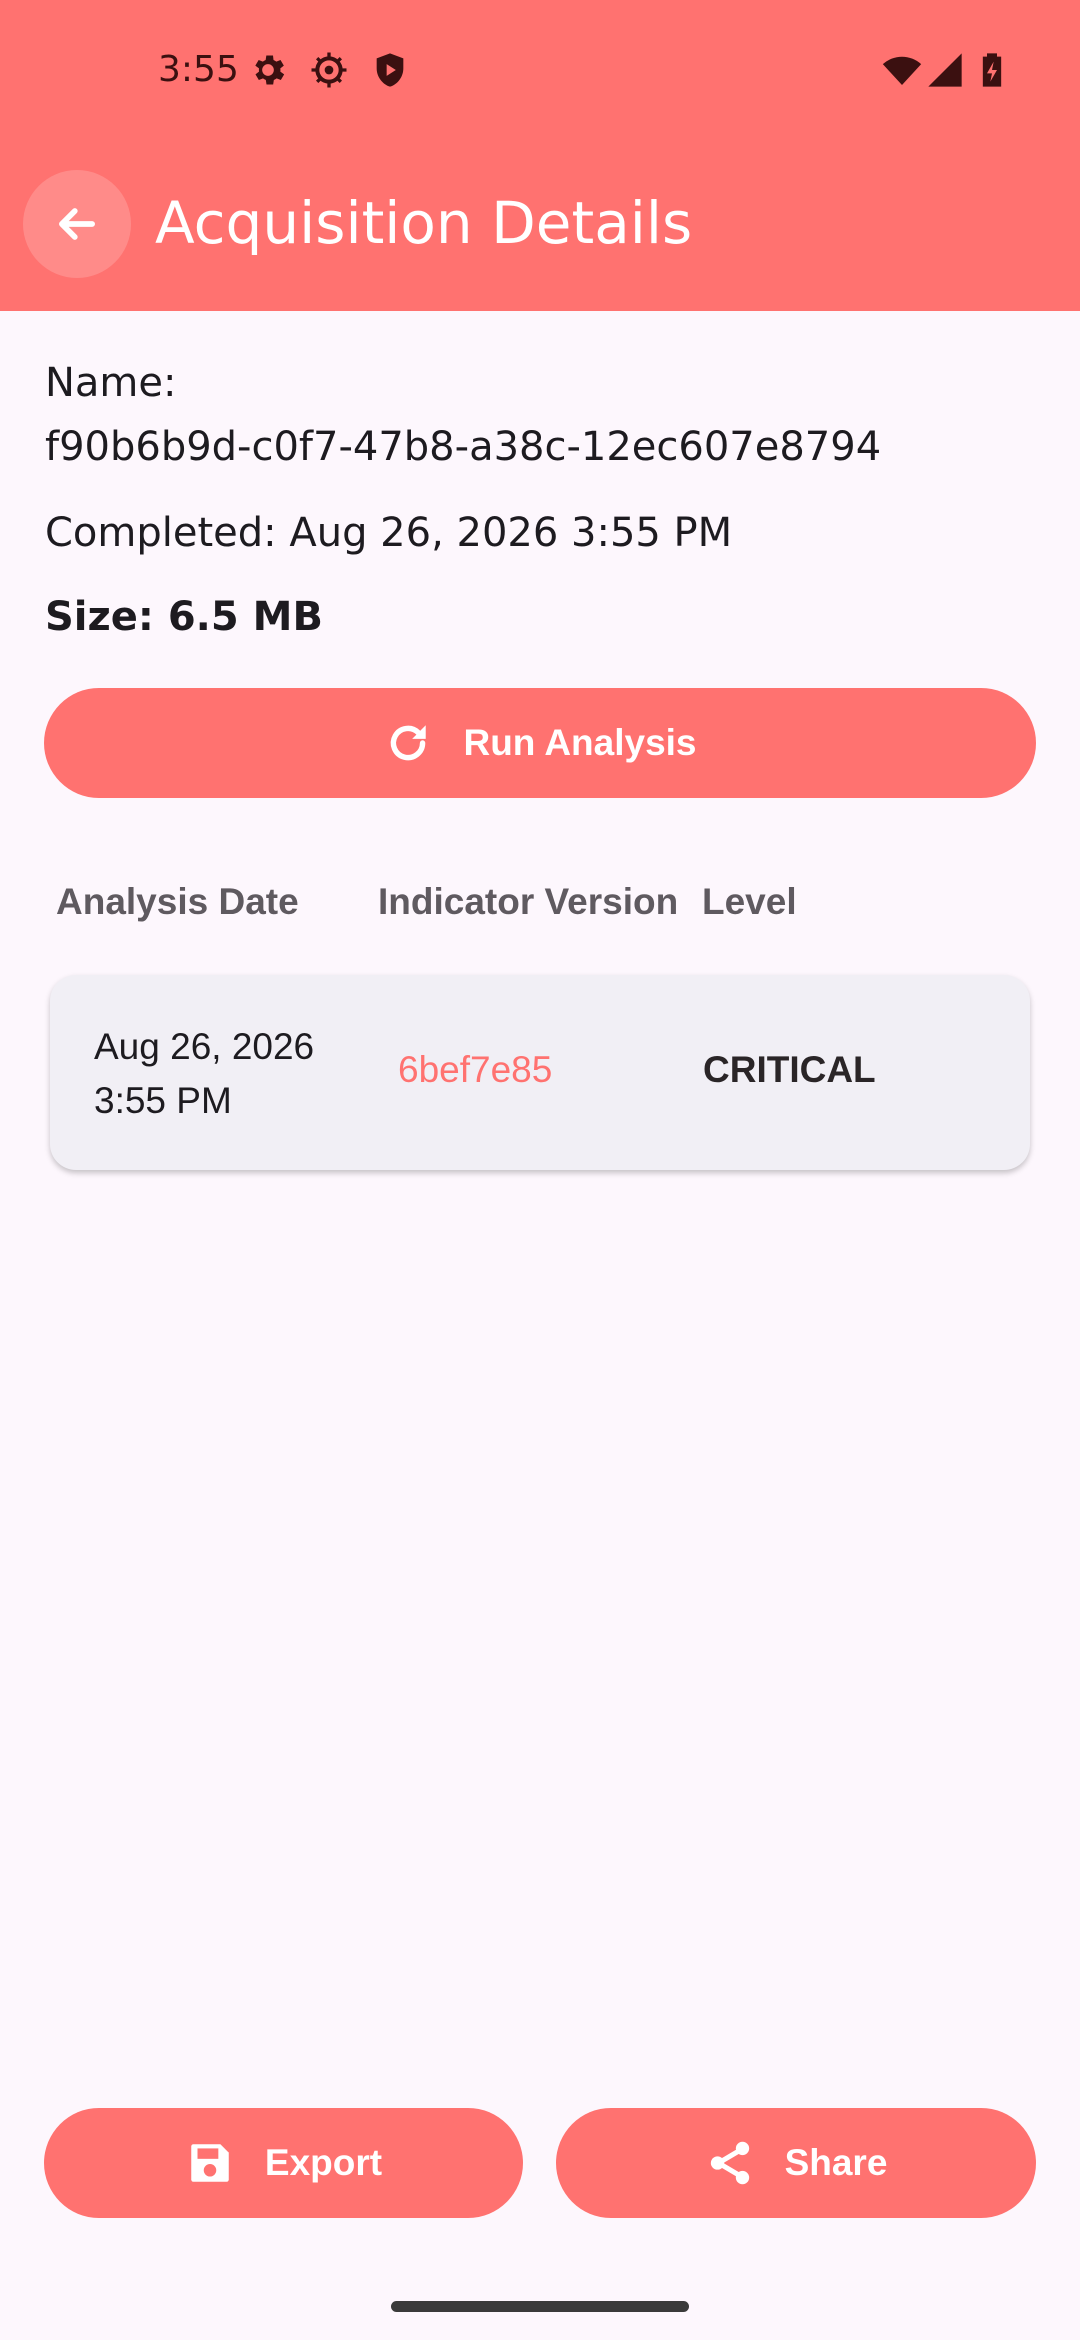 The image size is (1080, 2340). I want to click on refresh-icon, so click(408, 743).